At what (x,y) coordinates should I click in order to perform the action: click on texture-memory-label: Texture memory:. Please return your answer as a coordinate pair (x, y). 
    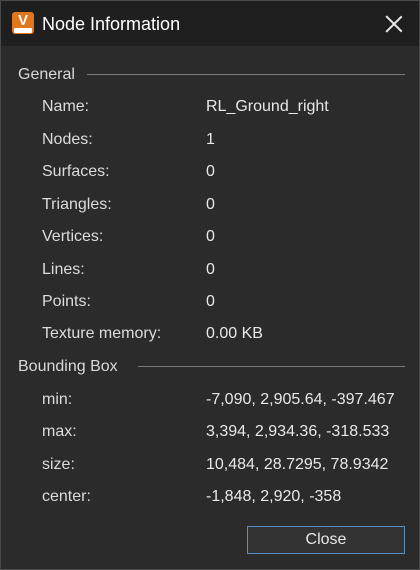
    Looking at the image, I should click on (102, 333).